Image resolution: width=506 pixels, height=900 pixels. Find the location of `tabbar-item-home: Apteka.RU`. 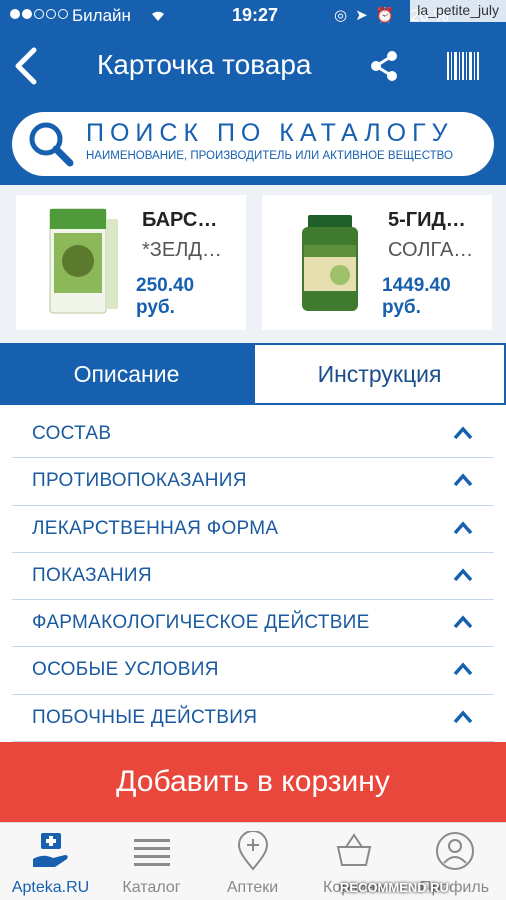

tabbar-item-home: Apteka.RU is located at coordinates (50, 861).